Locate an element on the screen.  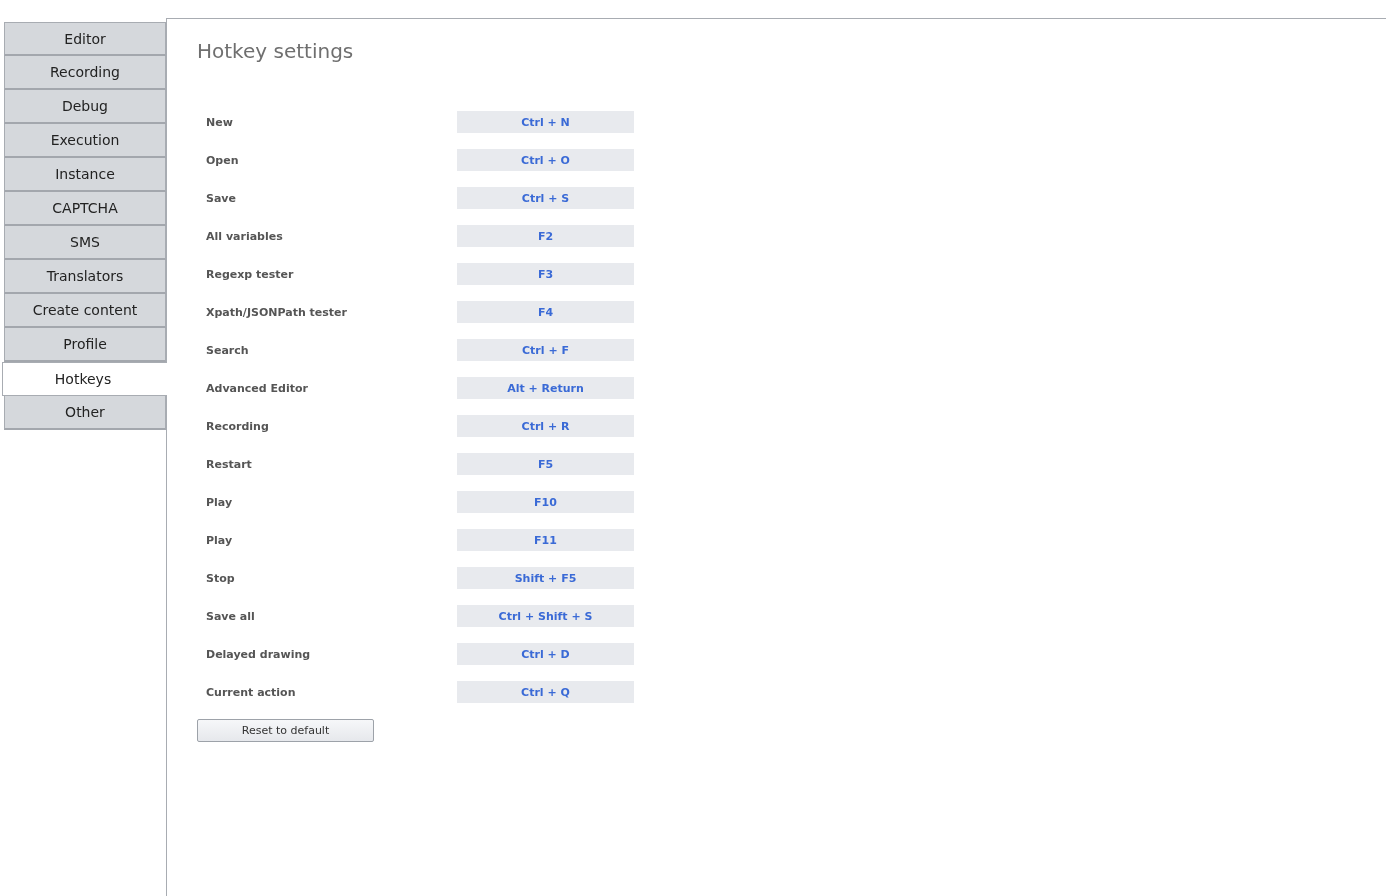
sidebar-tab: Debug is located at coordinates (85, 107).